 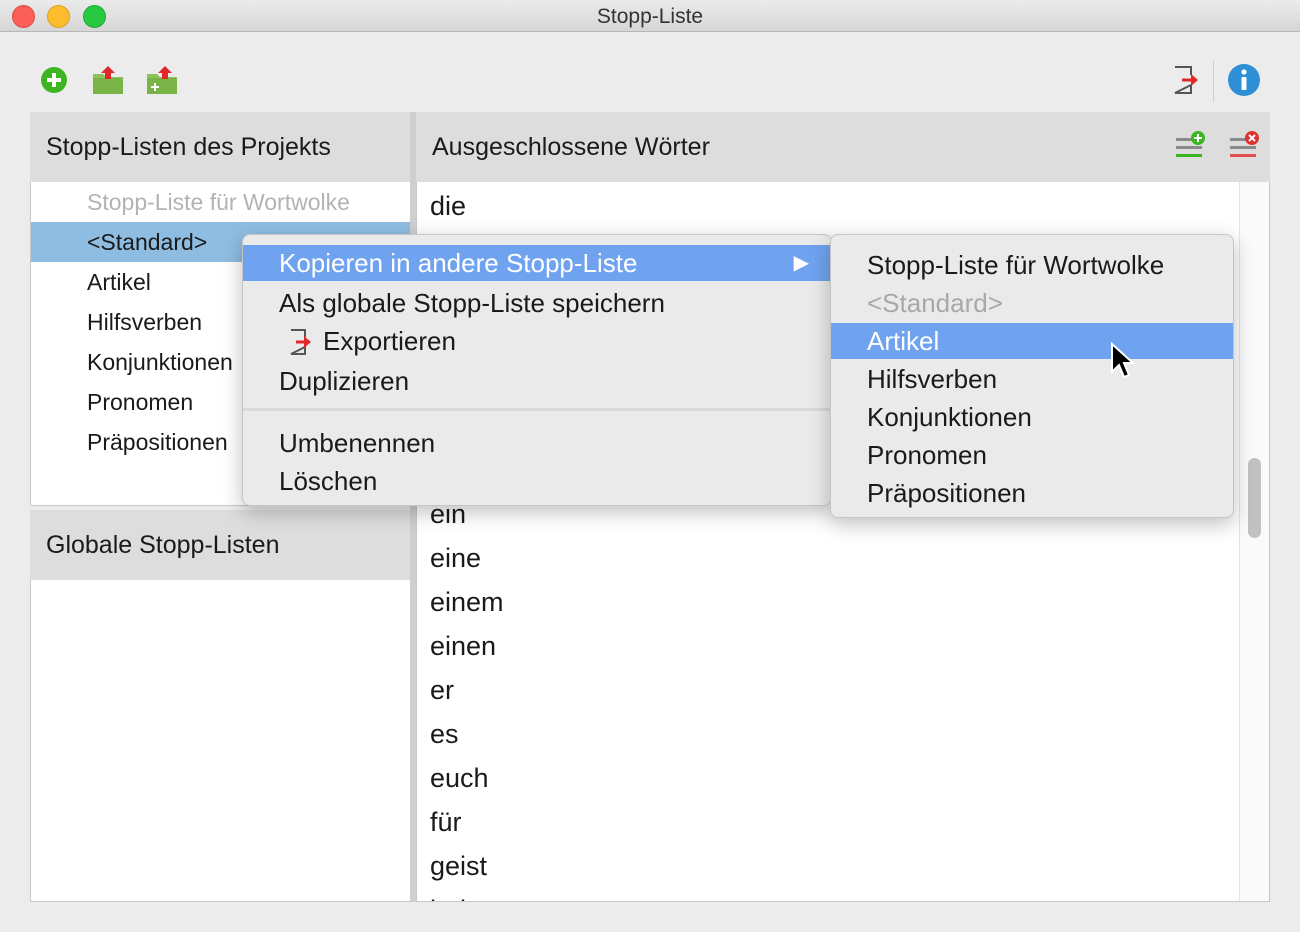 I want to click on submenu-item-label: Konjunktionen, so click(x=949, y=417).